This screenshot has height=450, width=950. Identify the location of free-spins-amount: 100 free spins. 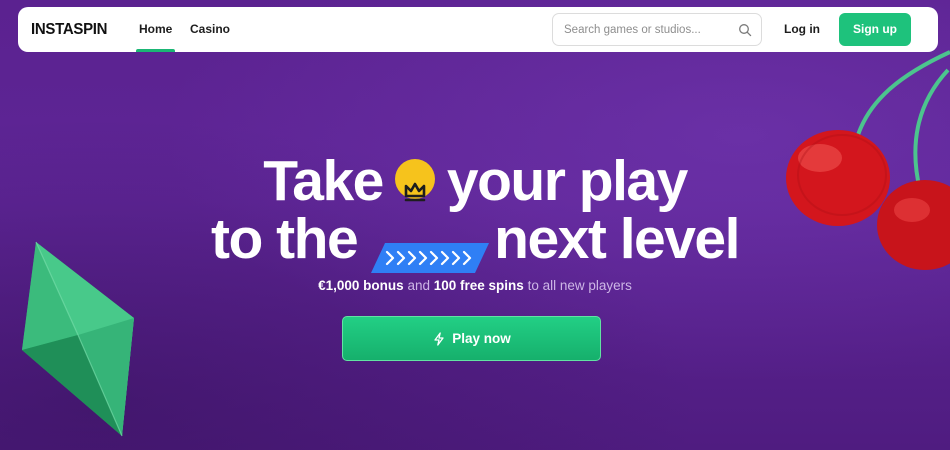
(478, 285).